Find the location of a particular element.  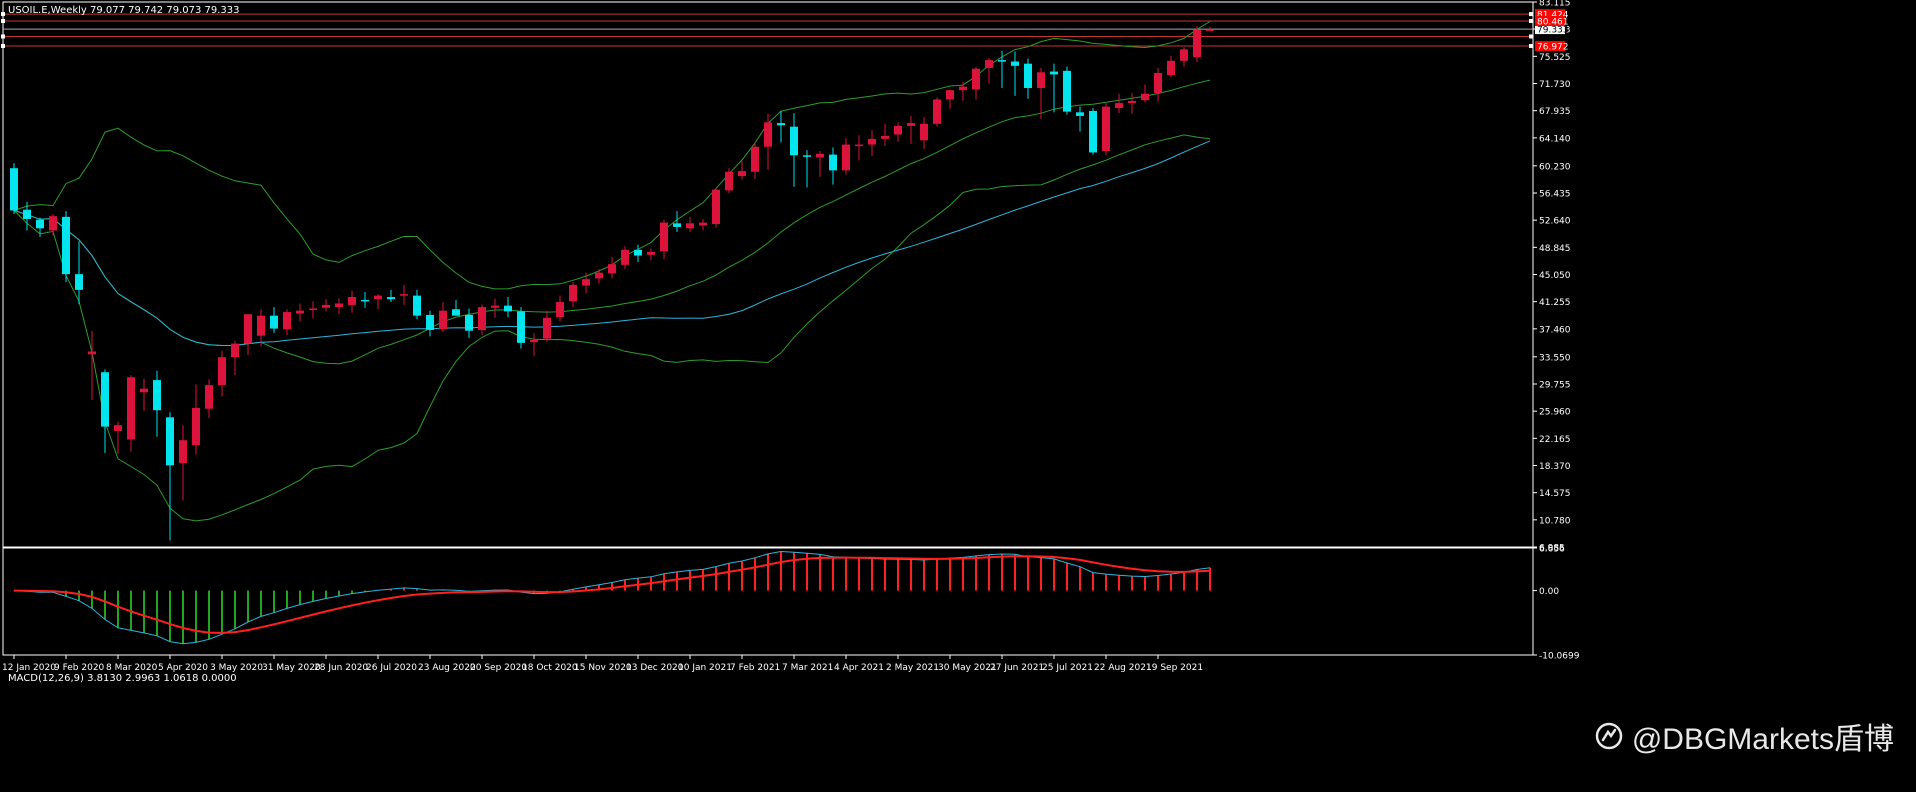

time-tick-label-11: 15 Nov 2020 is located at coordinates (603, 668).